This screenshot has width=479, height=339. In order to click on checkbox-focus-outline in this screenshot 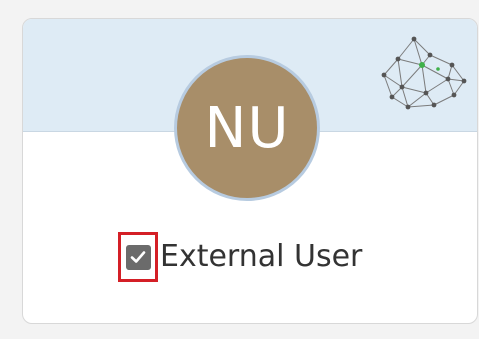, I will do `click(138, 257)`.